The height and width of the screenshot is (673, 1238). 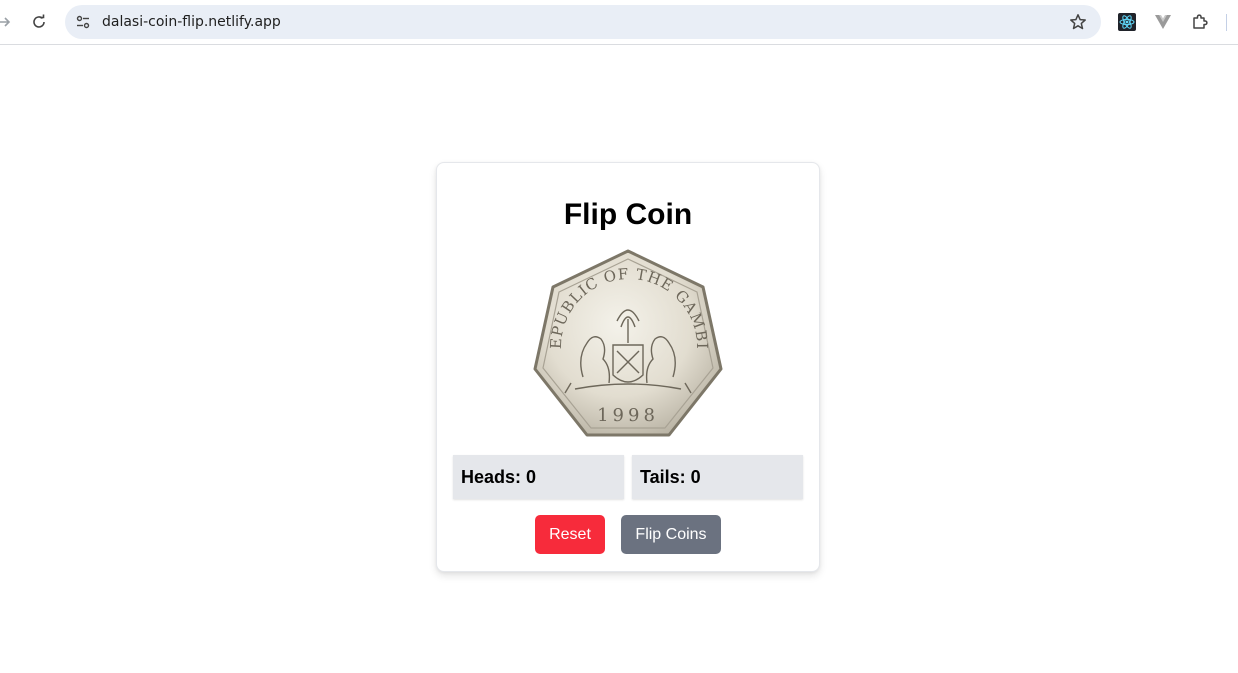 I want to click on toolbar-divider, so click(x=1226, y=22).